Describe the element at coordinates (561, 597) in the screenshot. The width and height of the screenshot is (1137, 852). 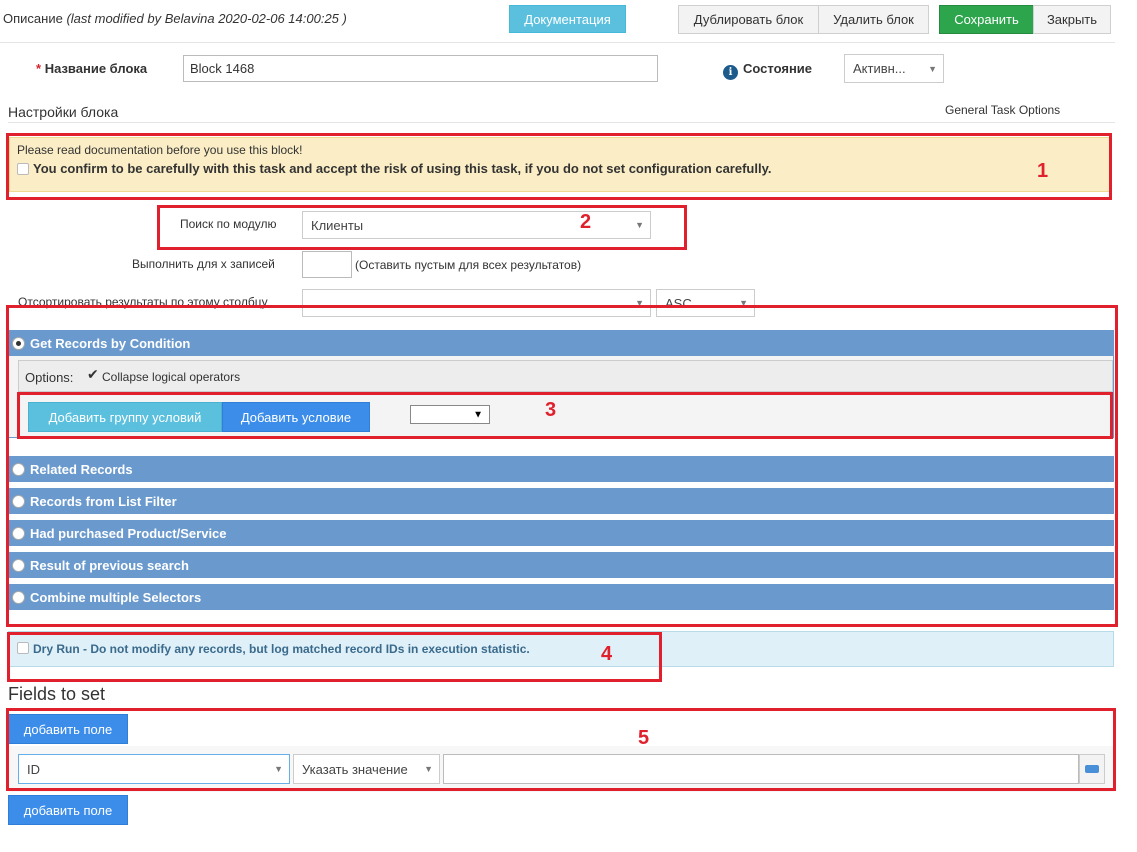
I see `combine-selectors-header: Combine multiple Selectors` at that location.